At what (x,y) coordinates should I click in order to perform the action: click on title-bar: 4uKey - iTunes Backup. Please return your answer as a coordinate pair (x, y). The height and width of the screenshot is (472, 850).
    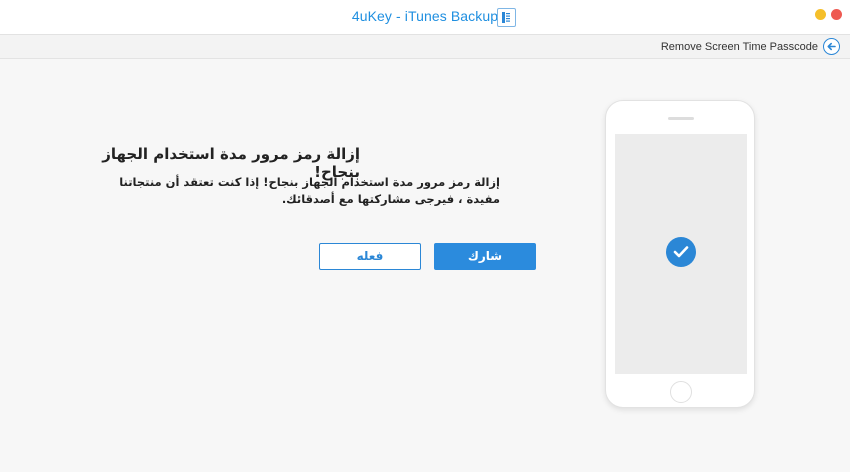
    Looking at the image, I should click on (425, 17).